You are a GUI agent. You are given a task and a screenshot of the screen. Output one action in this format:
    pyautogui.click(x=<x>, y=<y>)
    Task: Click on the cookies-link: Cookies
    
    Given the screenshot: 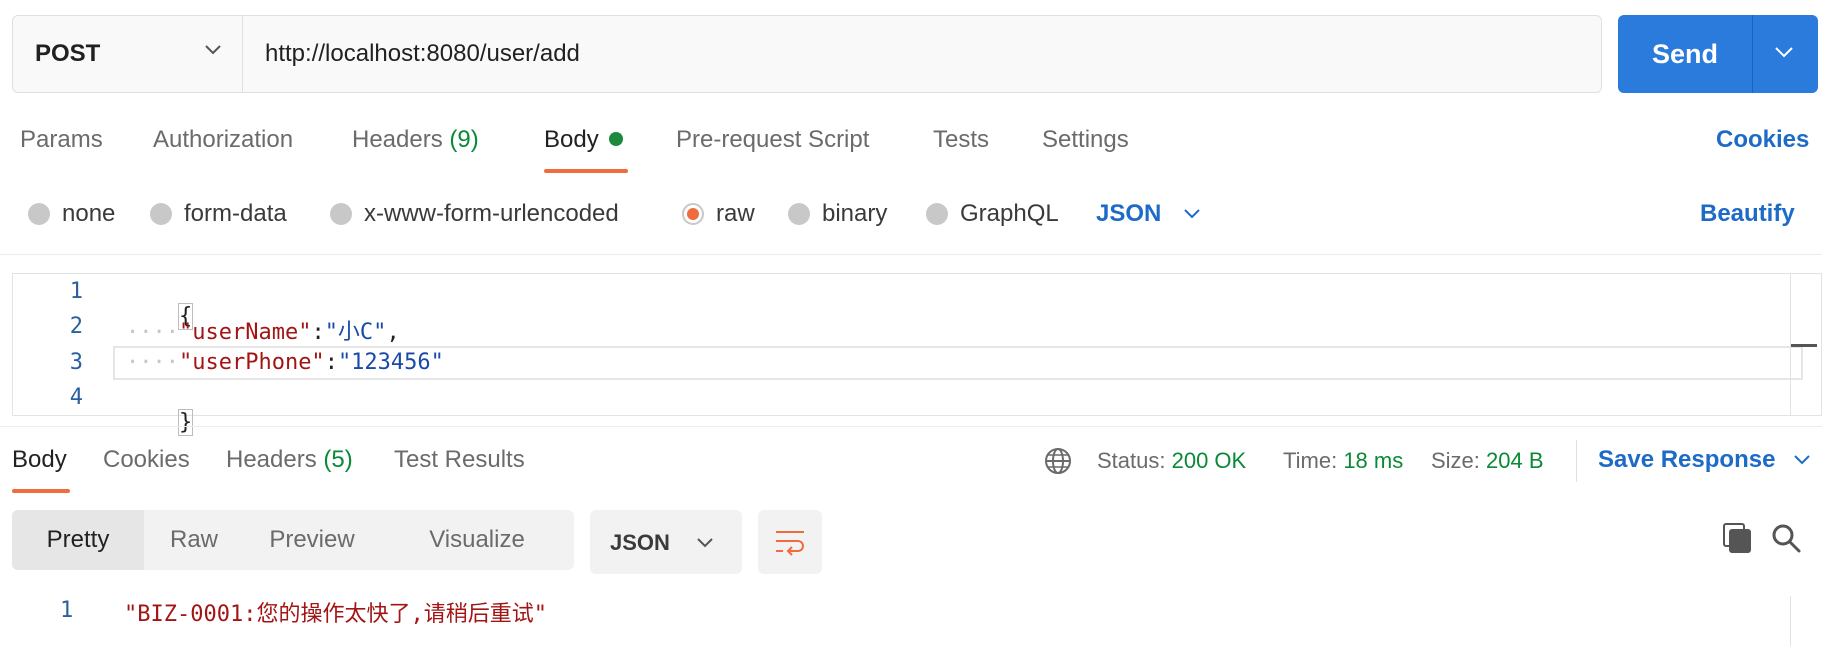 What is the action you would take?
    pyautogui.click(x=1762, y=140)
    